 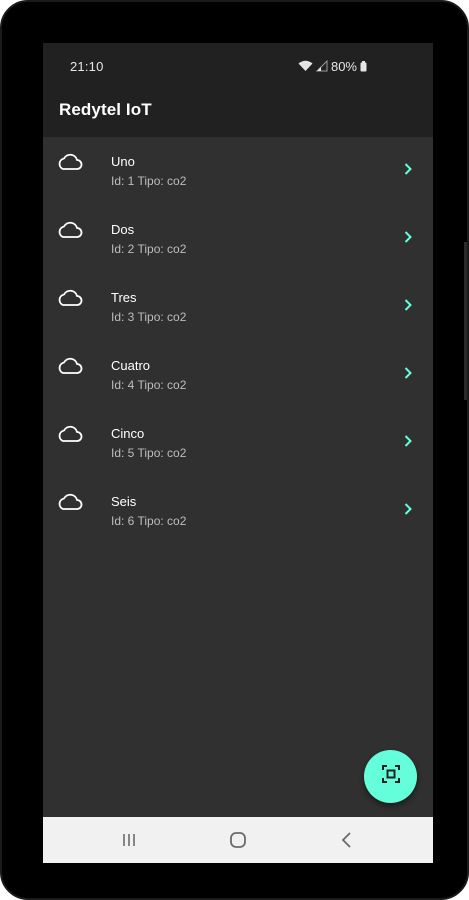 What do you see at coordinates (105, 109) in the screenshot?
I see `app-title: Redytel IoT` at bounding box center [105, 109].